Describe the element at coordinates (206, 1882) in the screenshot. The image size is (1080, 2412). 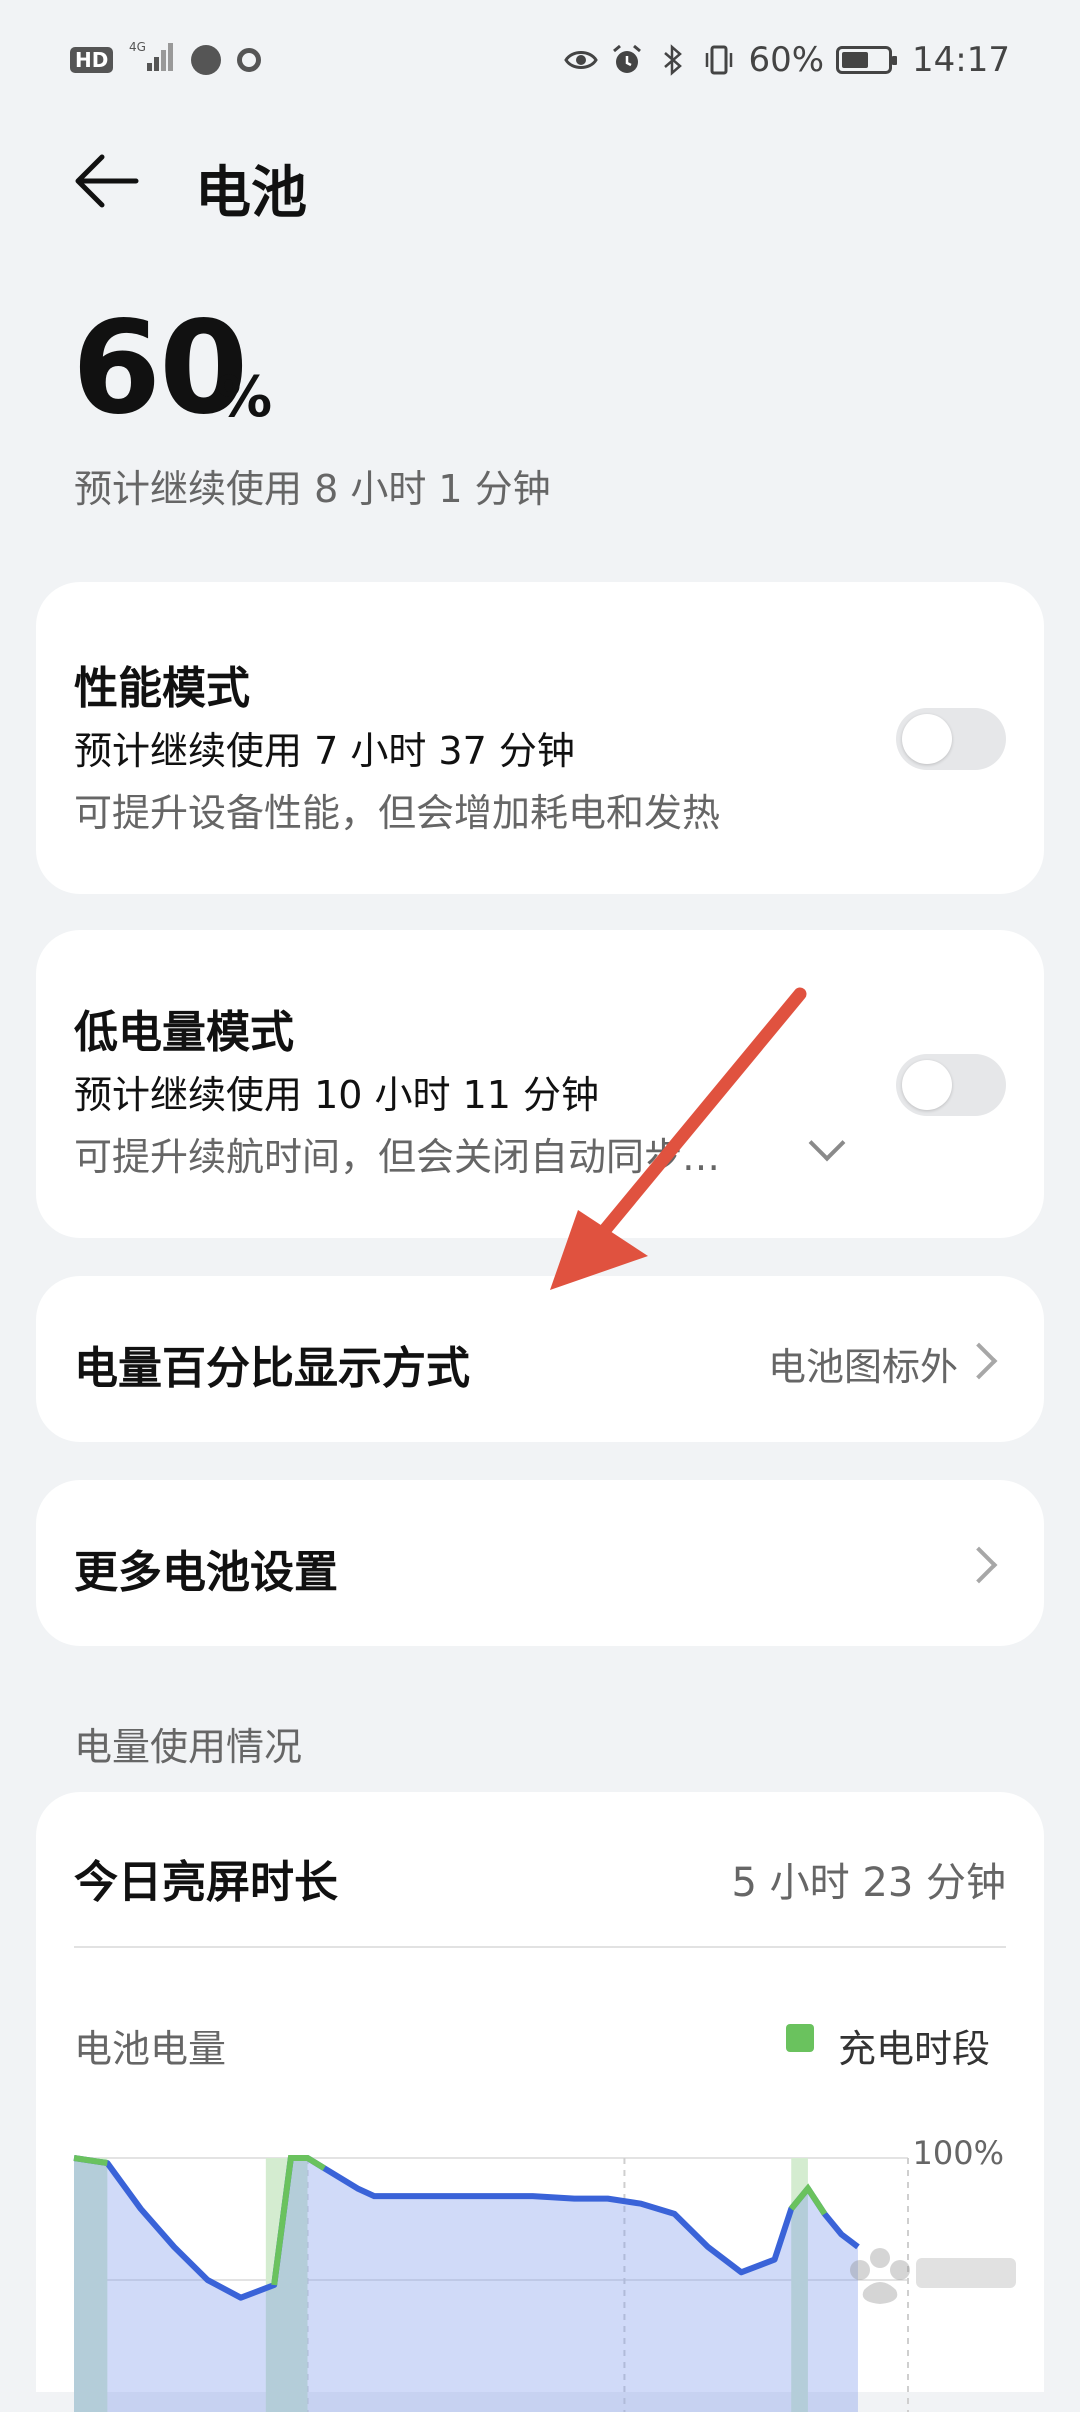
I see `screen-time-label: 今日亮屏时长` at that location.